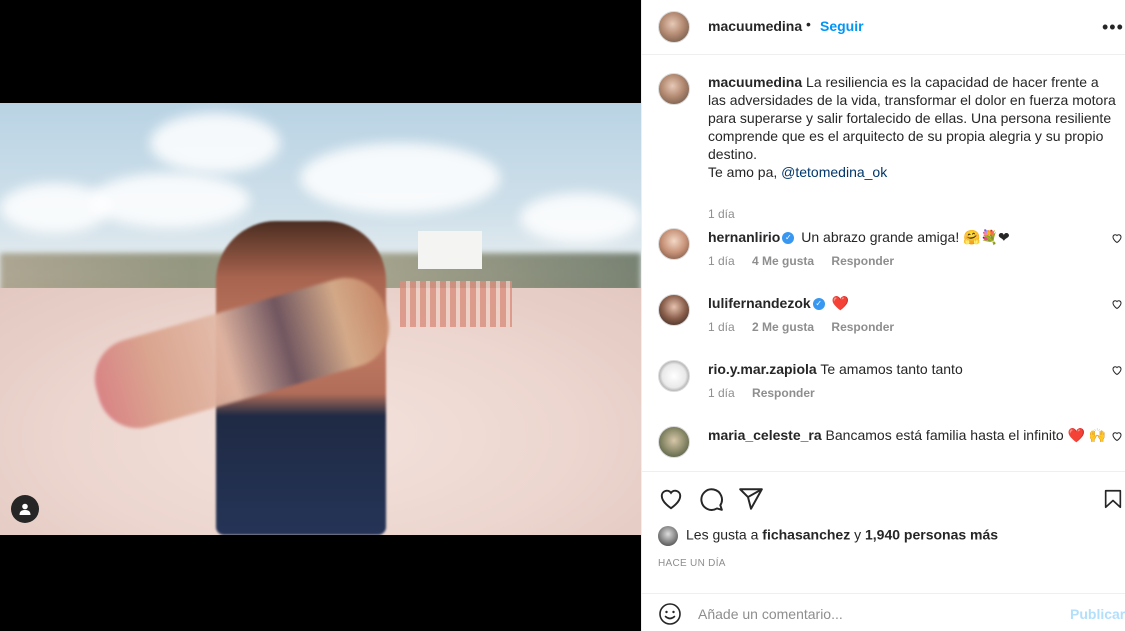 Image resolution: width=1125 pixels, height=631 pixels. What do you see at coordinates (25, 509) in the screenshot?
I see `user-tag-icon` at bounding box center [25, 509].